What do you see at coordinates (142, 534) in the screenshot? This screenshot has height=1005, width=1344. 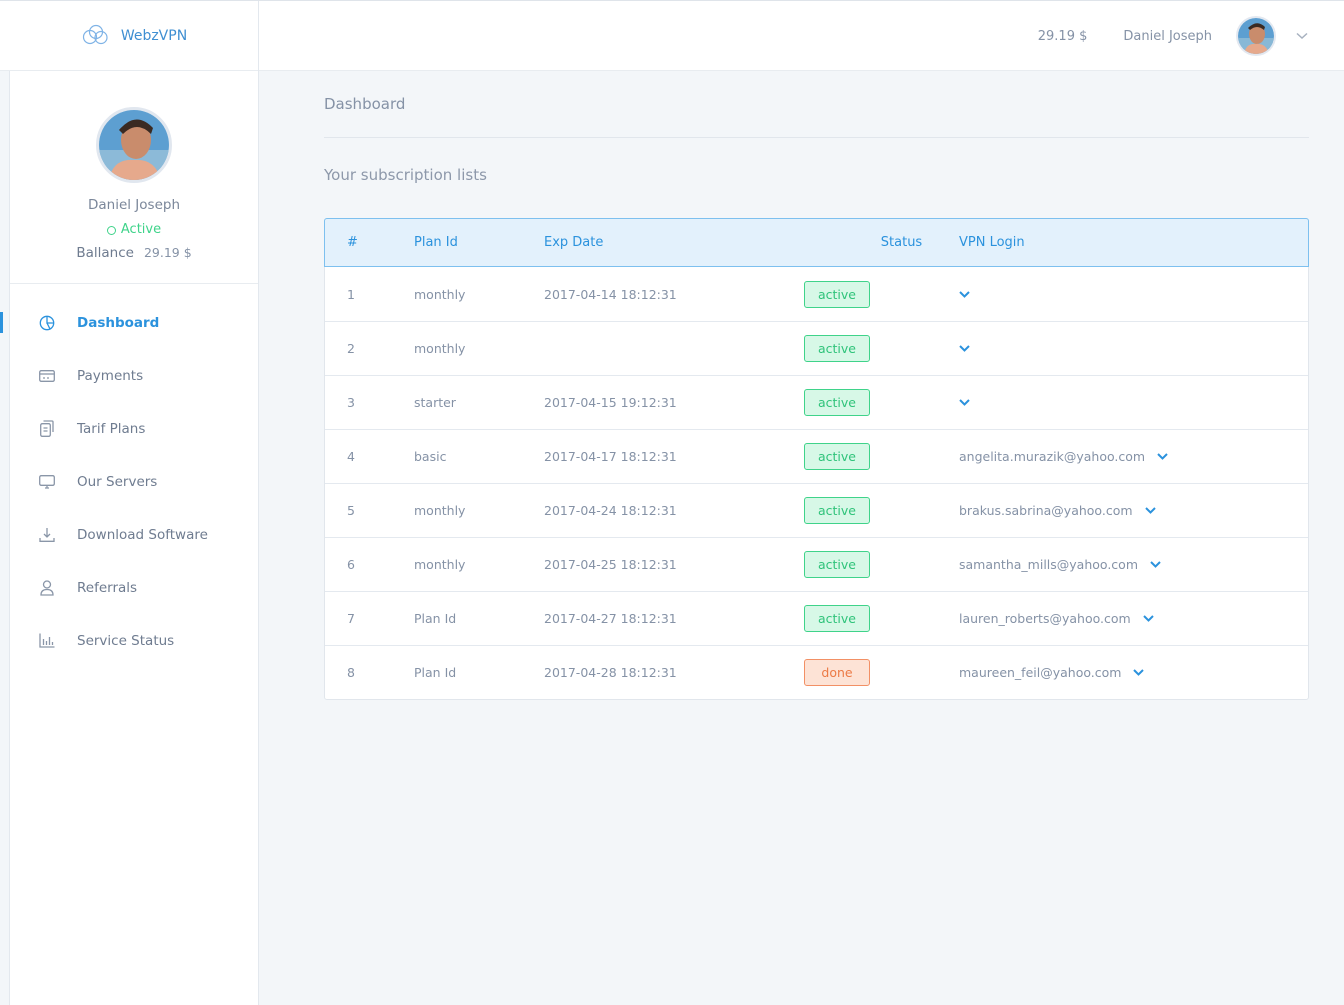 I see `sidebar-item-label: Download Software` at bounding box center [142, 534].